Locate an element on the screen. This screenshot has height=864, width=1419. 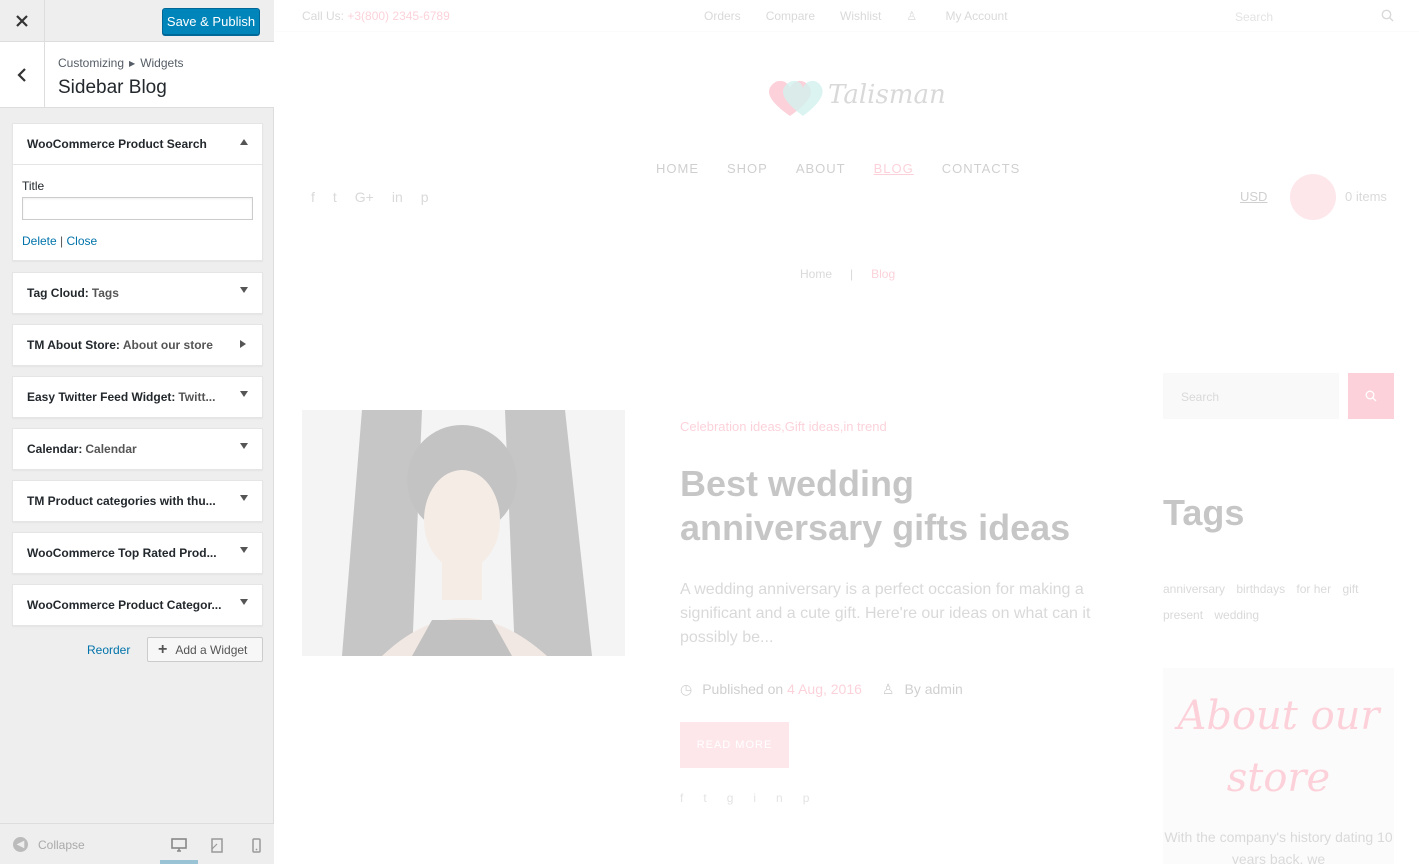
search-icon is located at coordinates (1387, 15).